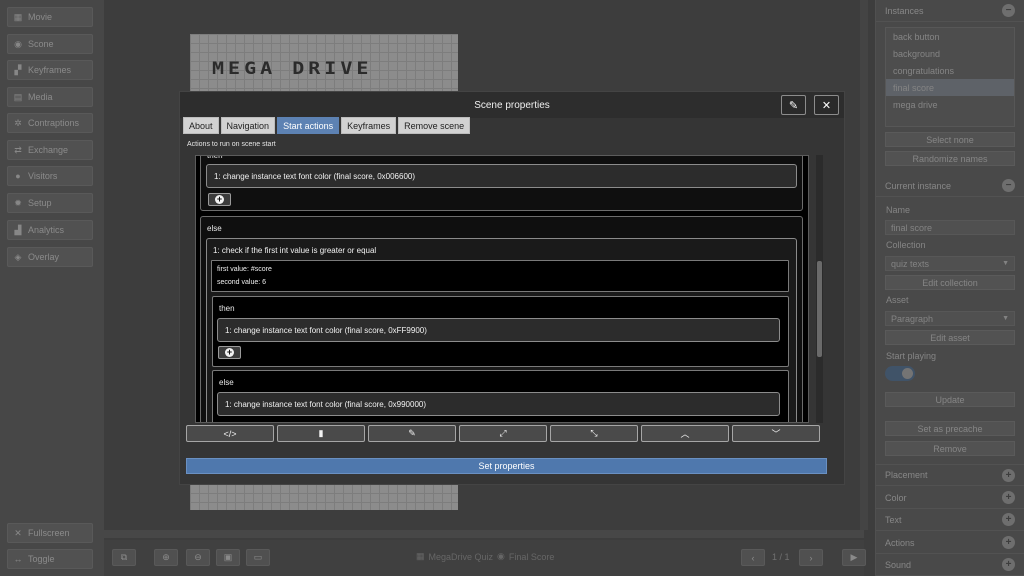 This screenshot has width=1024, height=576. I want to click on tab-keyframes: Keyframes, so click(369, 125).